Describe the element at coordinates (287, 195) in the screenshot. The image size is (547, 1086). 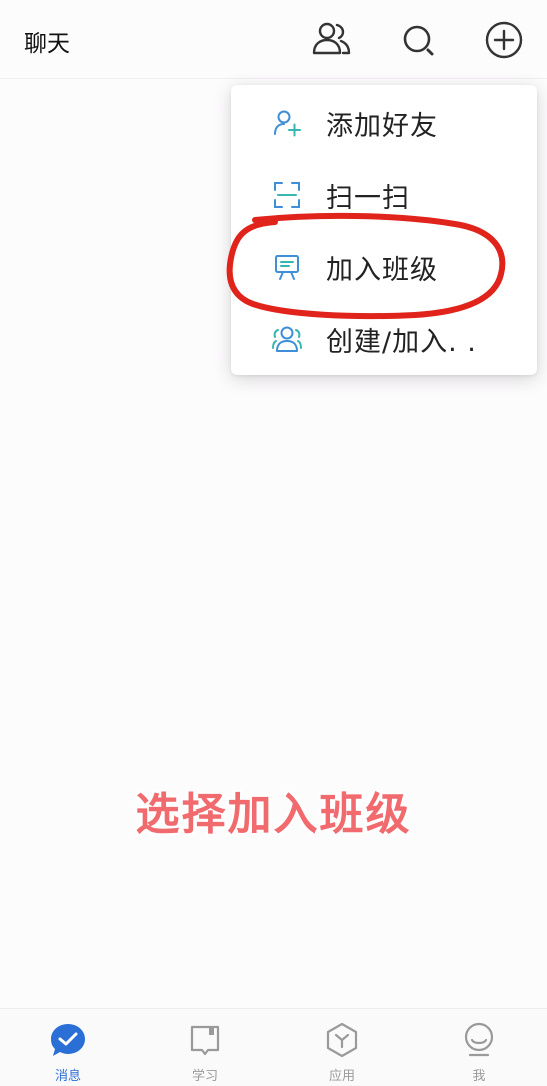
I see `scan-icon` at that location.